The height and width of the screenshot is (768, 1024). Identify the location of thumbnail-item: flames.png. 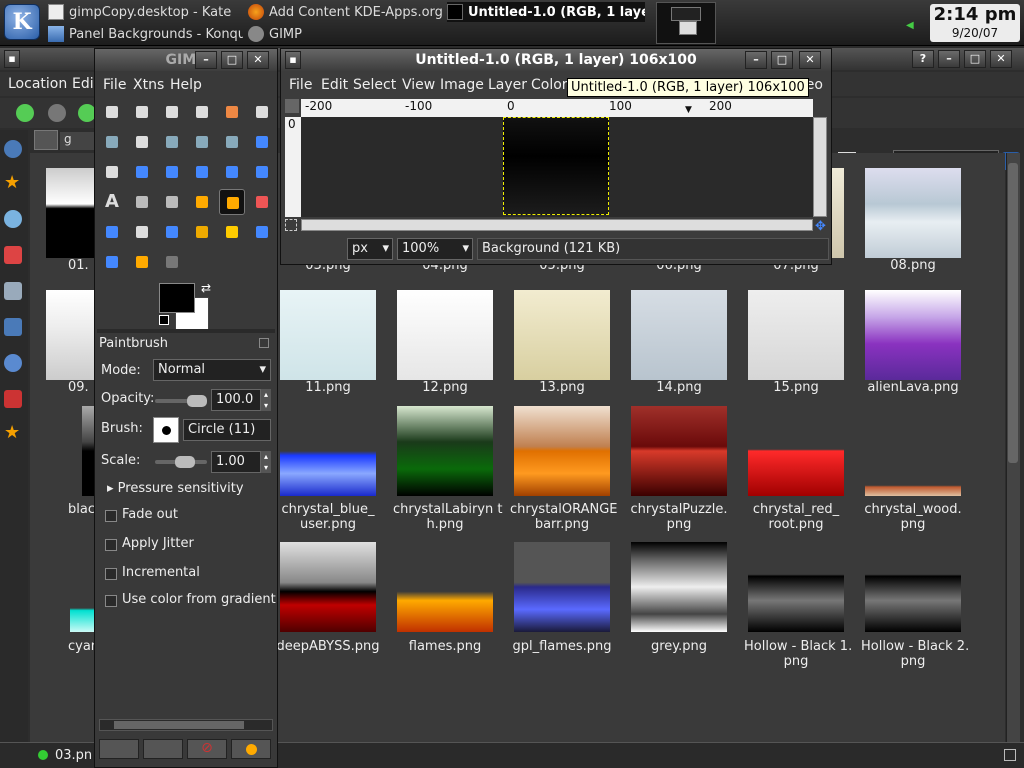
(445, 598).